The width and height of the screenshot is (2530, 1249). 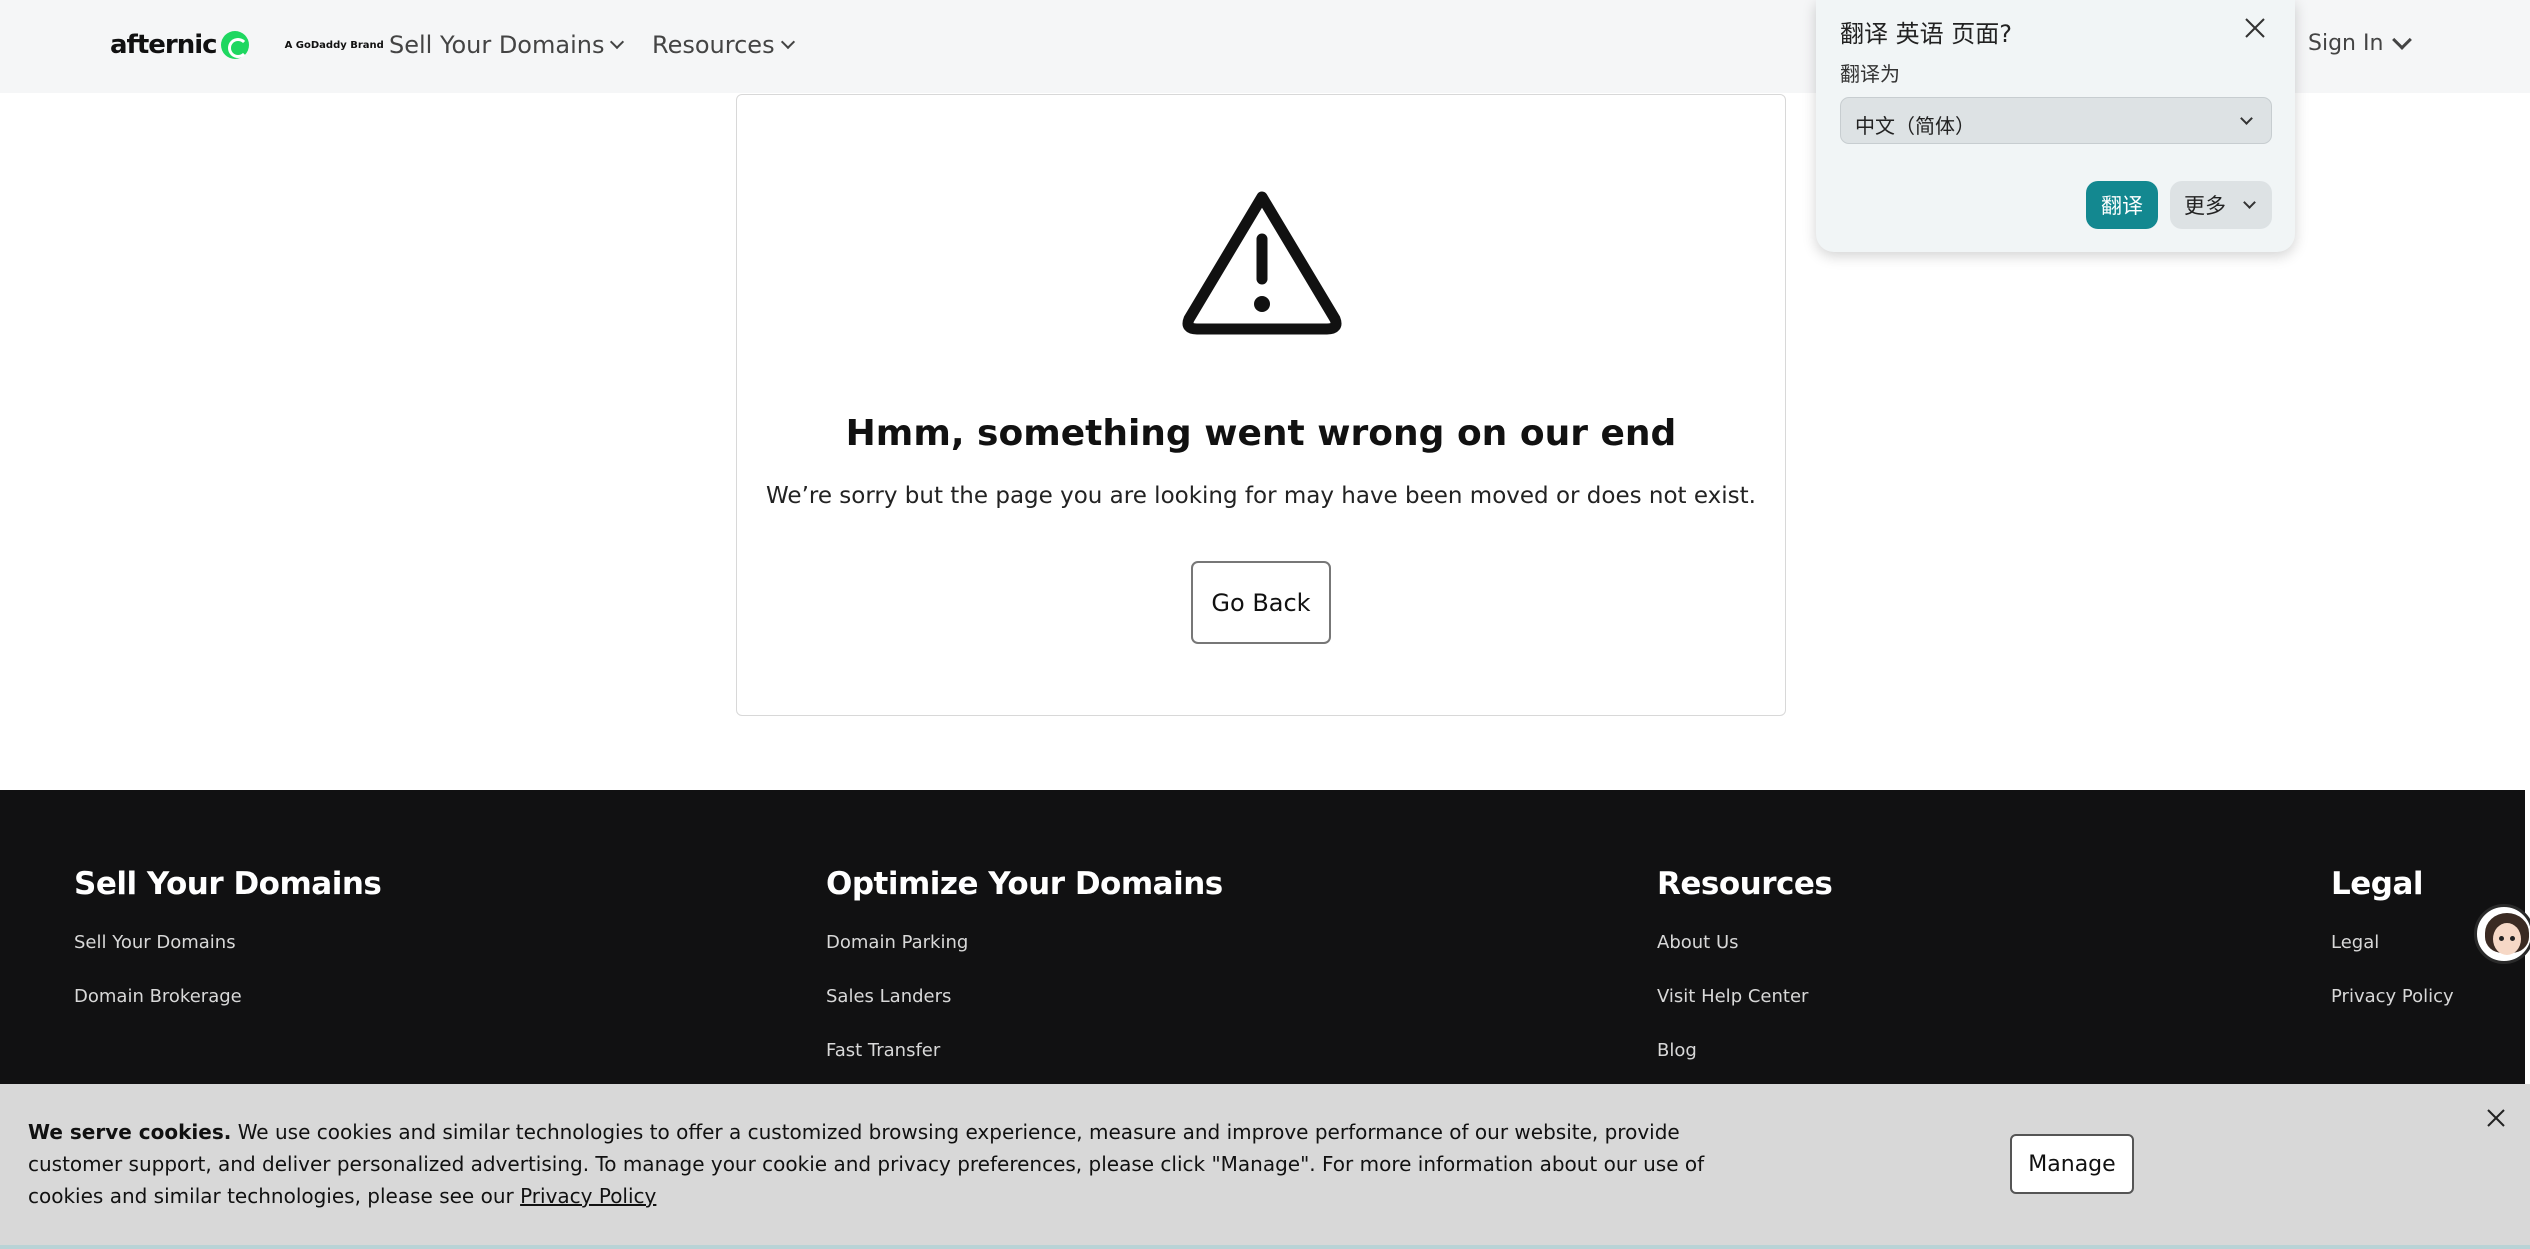 What do you see at coordinates (2122, 205) in the screenshot?
I see `translate-button: 翻译` at bounding box center [2122, 205].